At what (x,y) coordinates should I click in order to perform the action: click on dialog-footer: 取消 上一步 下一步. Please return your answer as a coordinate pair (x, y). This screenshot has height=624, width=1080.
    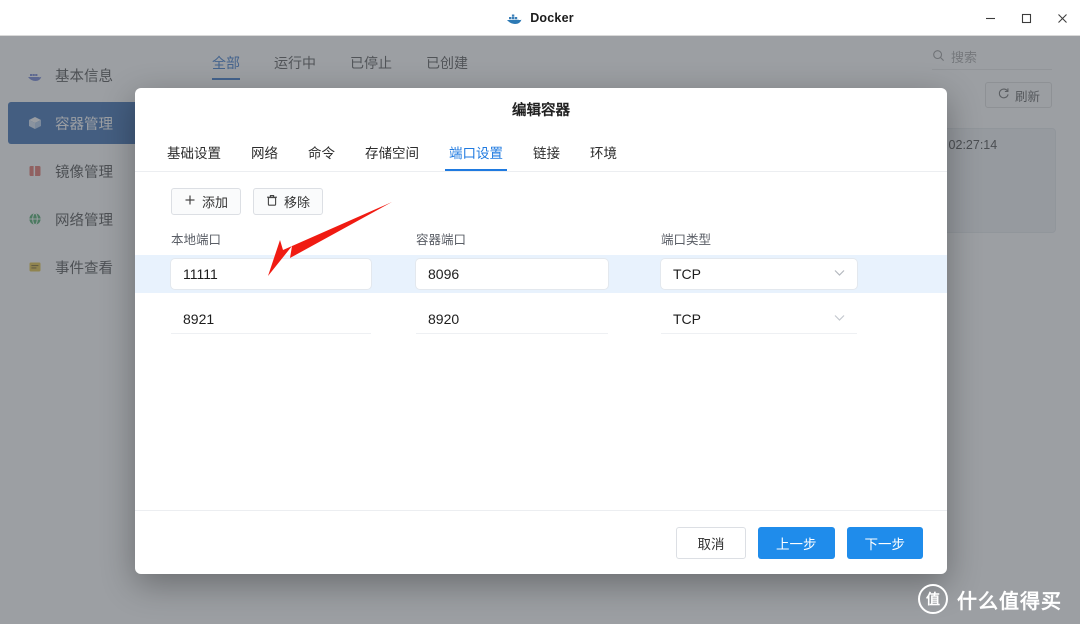
    Looking at the image, I should click on (541, 542).